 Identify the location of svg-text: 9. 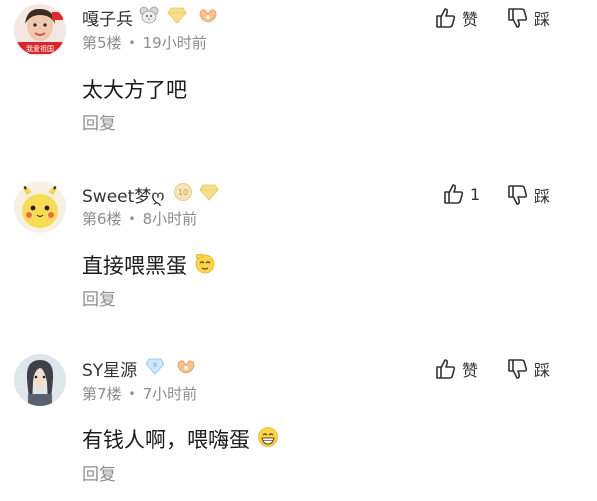
(155, 365).